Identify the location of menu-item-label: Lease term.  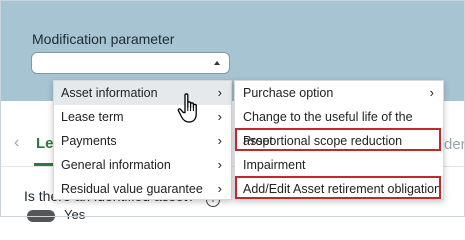
(92, 117).